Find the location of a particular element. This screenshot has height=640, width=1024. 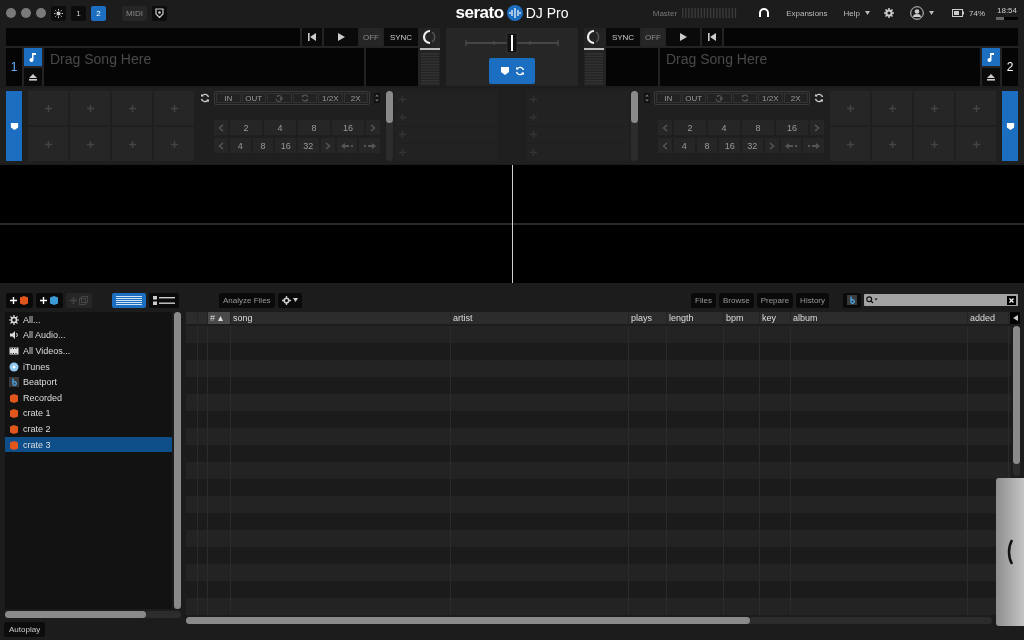

panel-tab: Prepare is located at coordinates (775, 300).